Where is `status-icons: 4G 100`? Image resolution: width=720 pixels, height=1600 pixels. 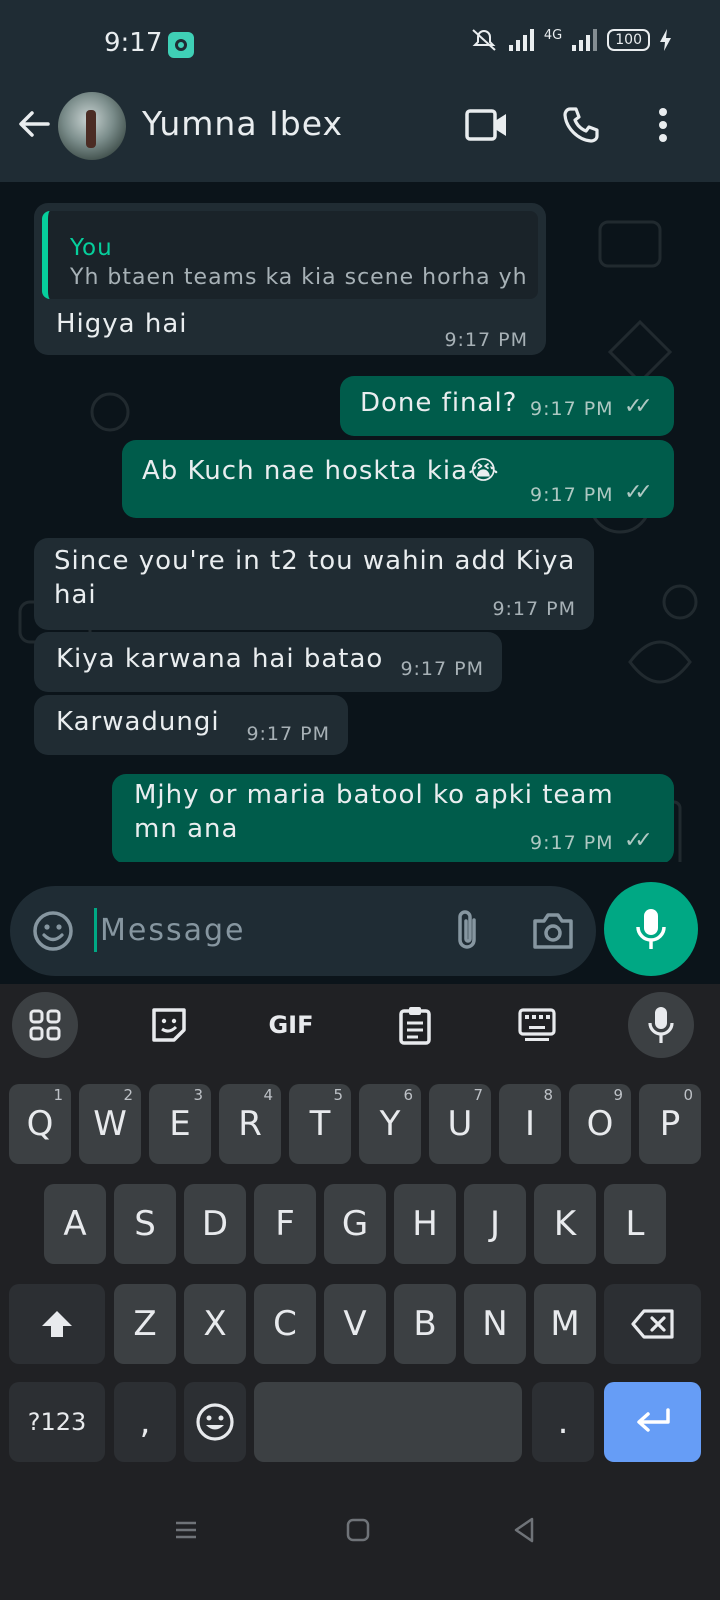 status-icons: 4G 100 is located at coordinates (570, 40).